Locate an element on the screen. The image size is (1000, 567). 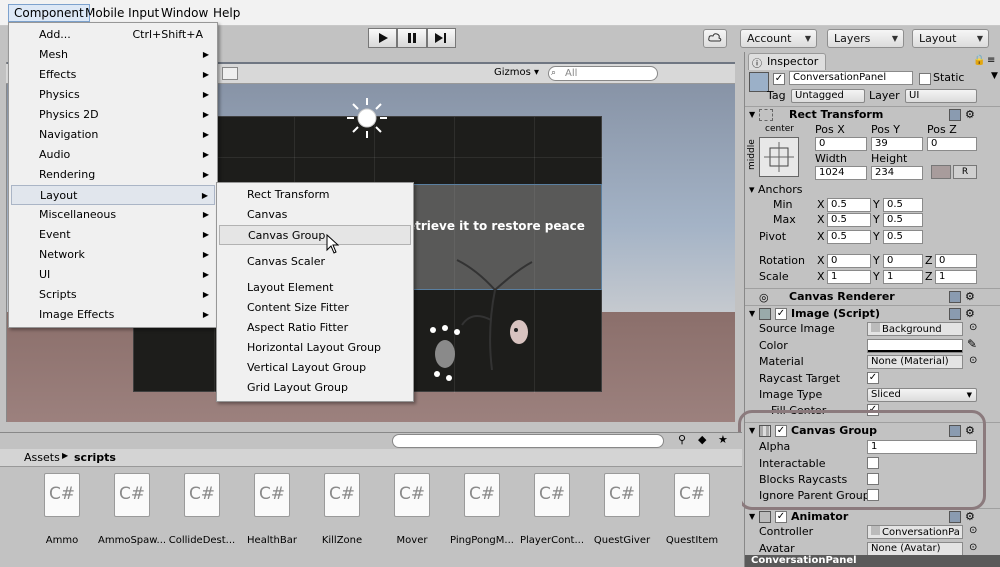
submenu-vertical-layout-group: Vertical Layout Group is located at coordinates (315, 368).